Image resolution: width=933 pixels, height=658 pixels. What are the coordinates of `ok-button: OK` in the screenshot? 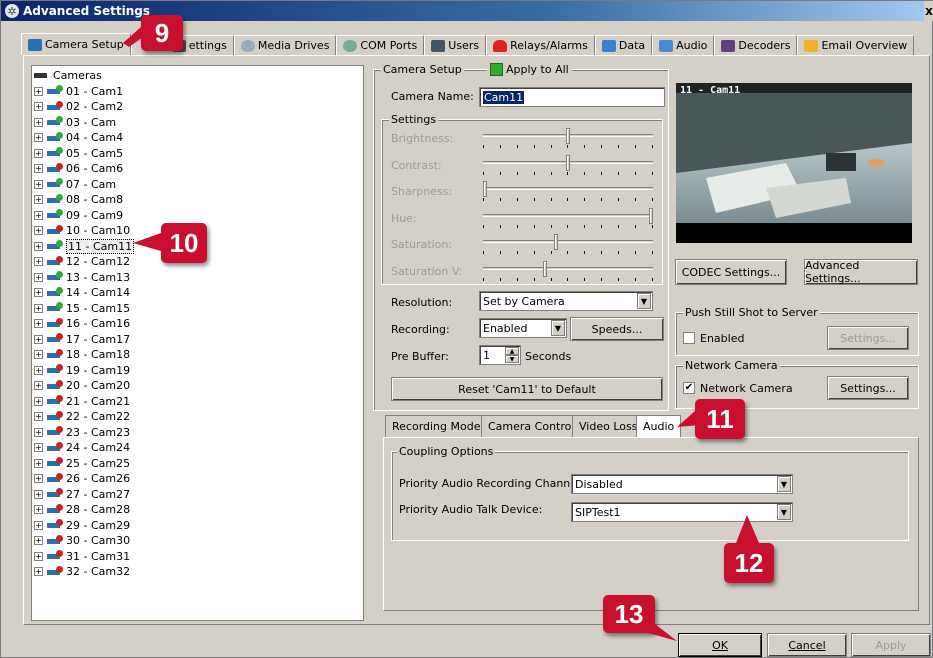 It's located at (720, 645).